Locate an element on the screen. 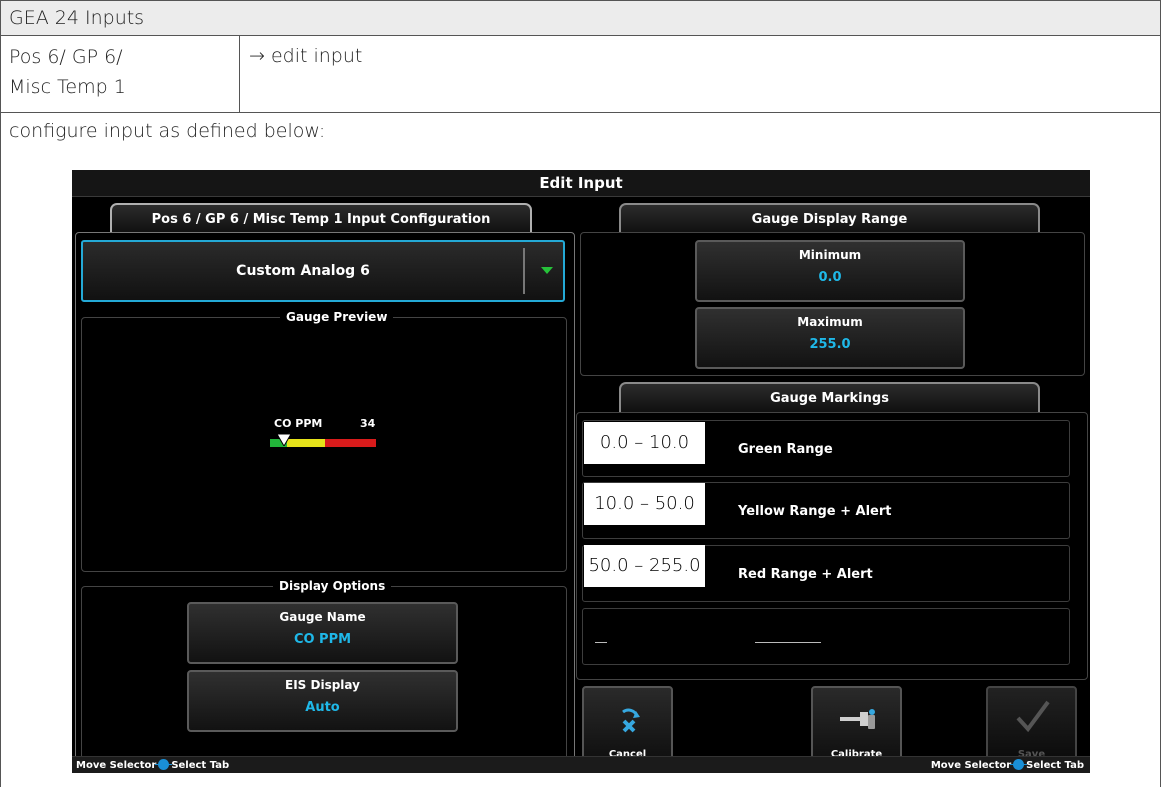 The width and height of the screenshot is (1161, 787). instruction-text: configure input as defined below: is located at coordinates (167, 131).